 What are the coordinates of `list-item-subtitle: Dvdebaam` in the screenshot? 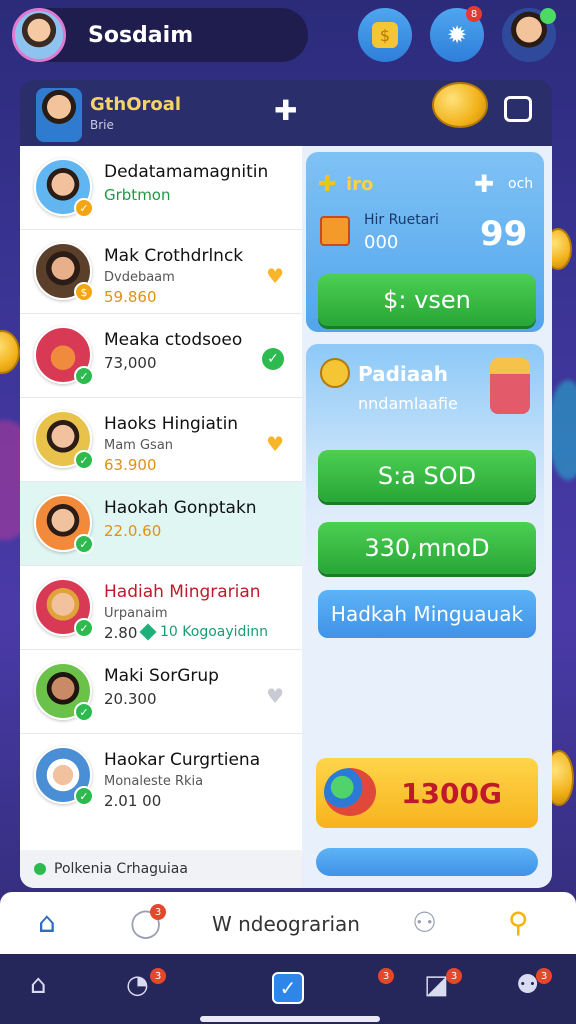 It's located at (139, 277).